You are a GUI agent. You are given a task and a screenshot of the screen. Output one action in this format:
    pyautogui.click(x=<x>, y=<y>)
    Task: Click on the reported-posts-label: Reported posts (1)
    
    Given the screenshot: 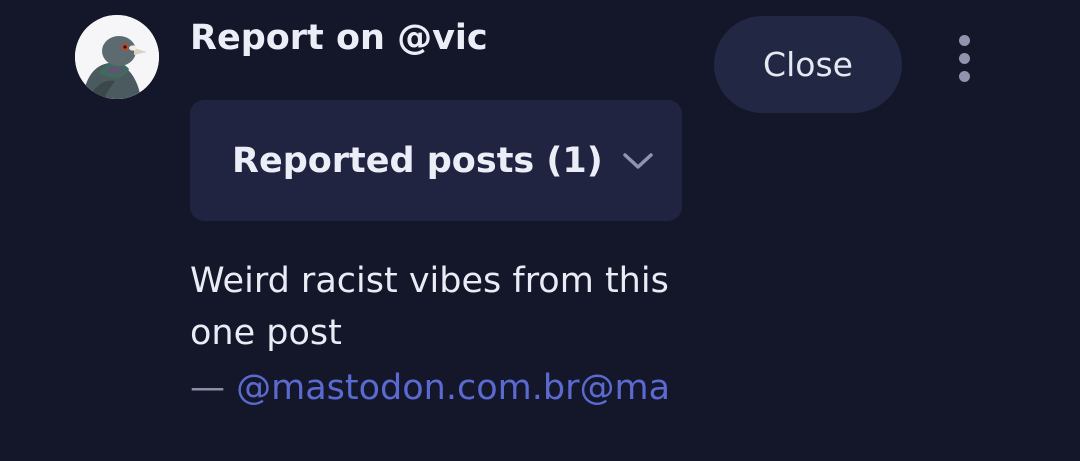 What is the action you would take?
    pyautogui.click(x=417, y=160)
    